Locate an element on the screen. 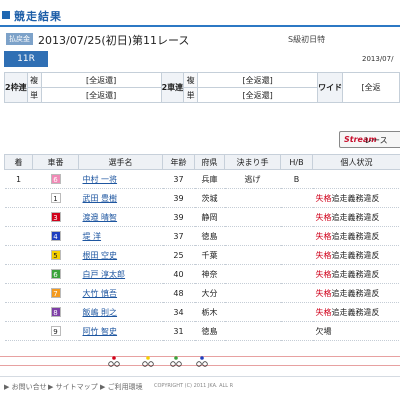 The width and height of the screenshot is (400, 400). name-cell: 大竹 慎吾 is located at coordinates (120, 293).